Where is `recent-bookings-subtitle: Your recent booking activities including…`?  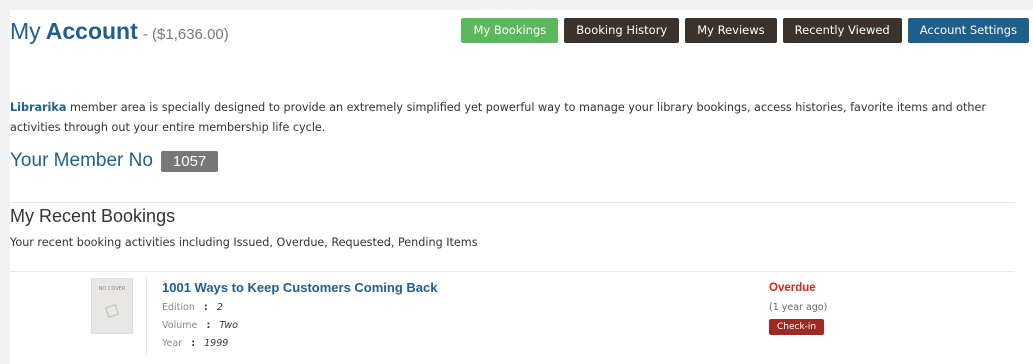
recent-bookings-subtitle: Your recent booking activities including… is located at coordinates (244, 242).